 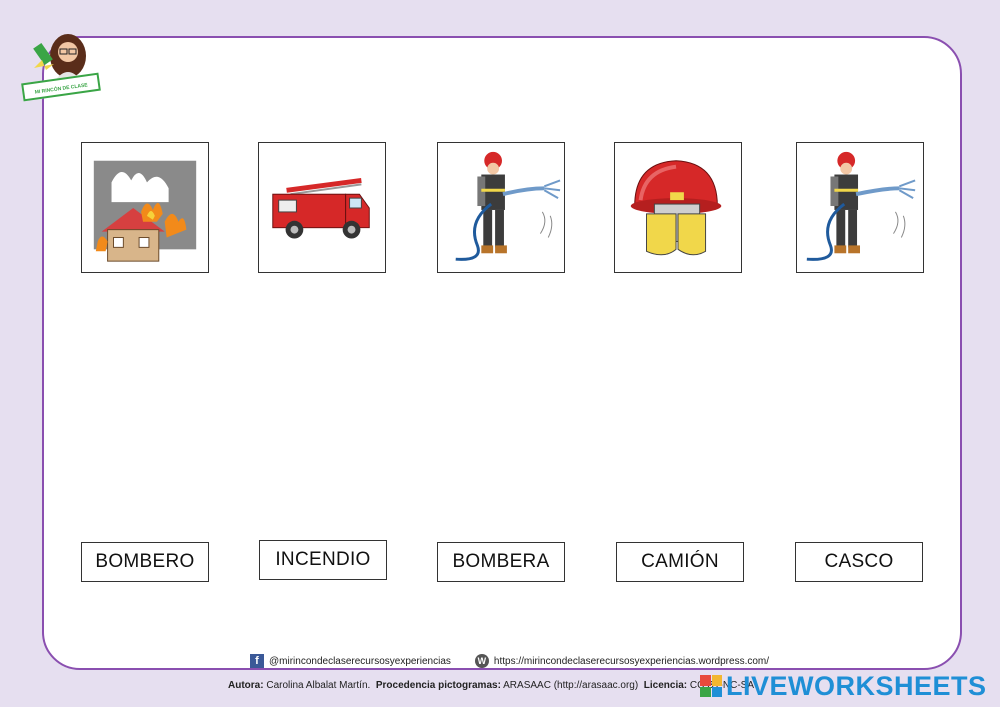 I want to click on site-logo: MI RINCÓN DE CLASE, so click(x=62, y=68).